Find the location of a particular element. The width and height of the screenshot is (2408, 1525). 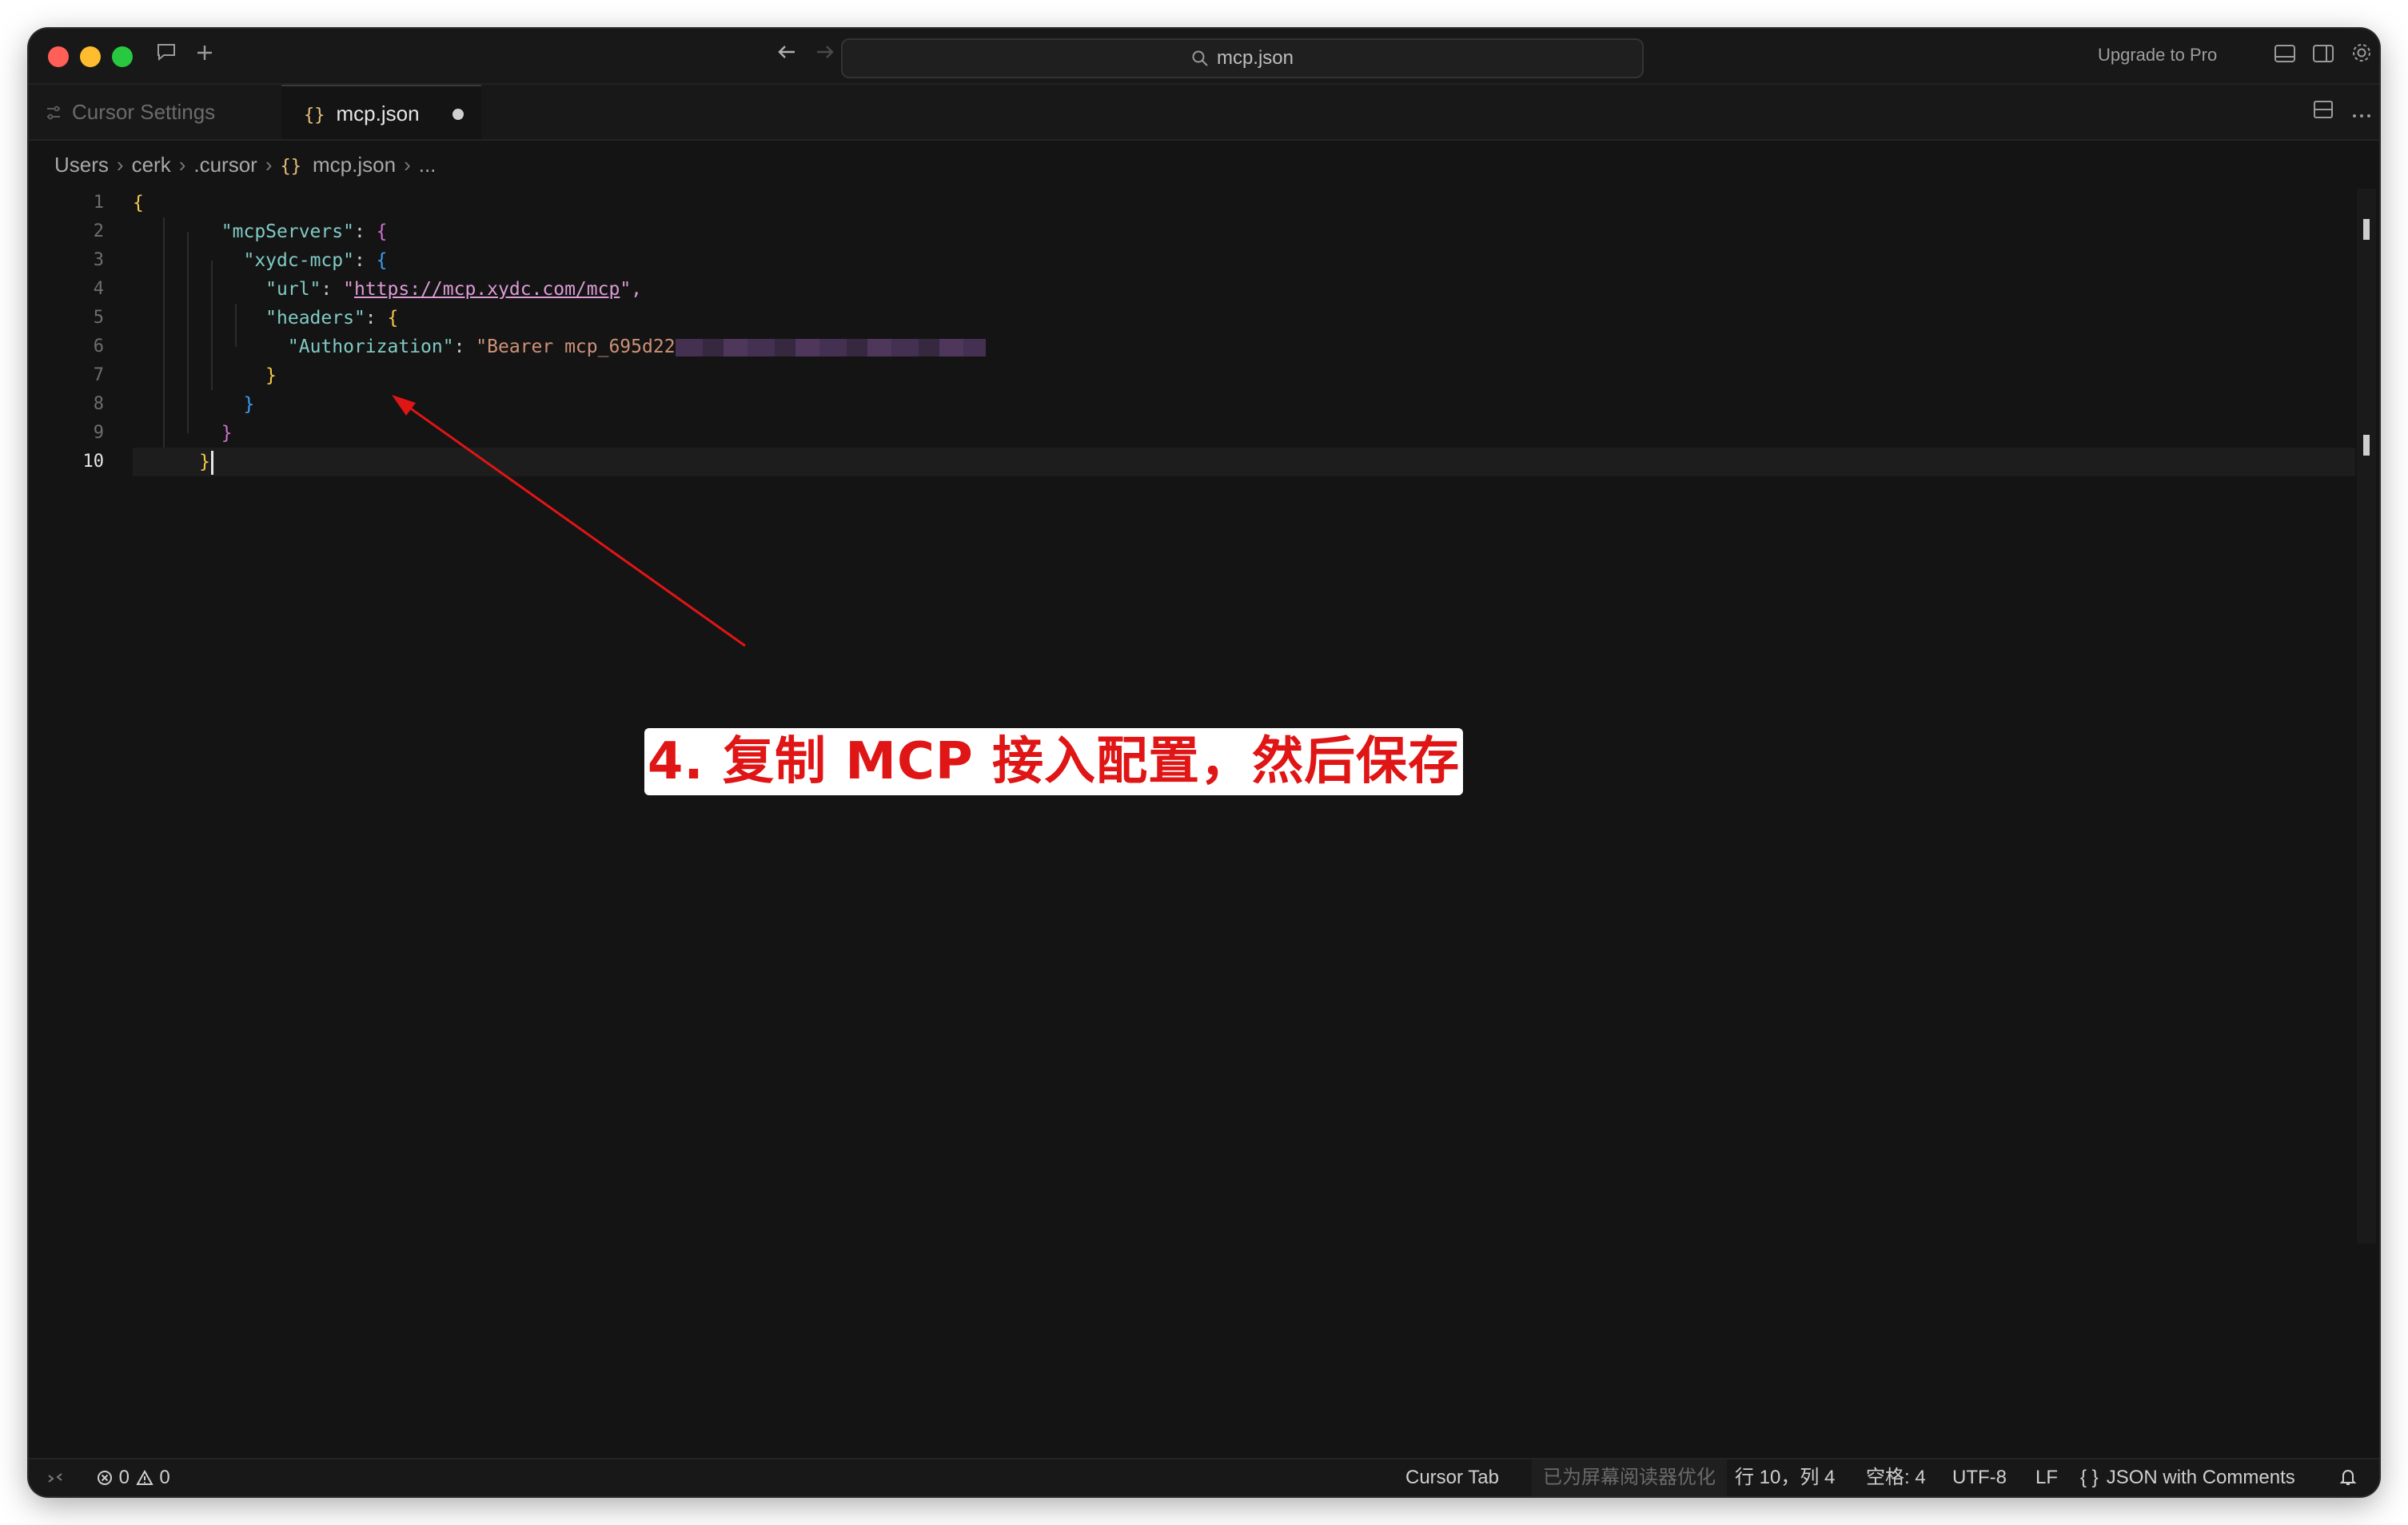

error-count: 0 is located at coordinates (124, 1477).